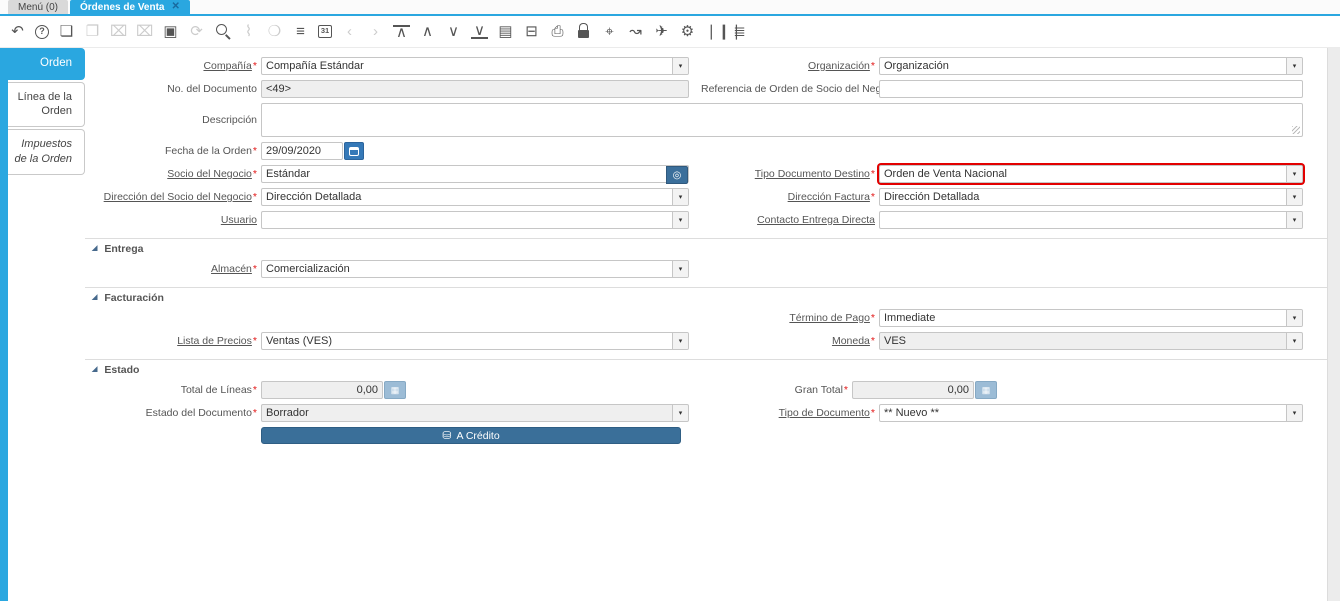 Image resolution: width=1340 pixels, height=601 pixels. What do you see at coordinates (322, 390) in the screenshot?
I see `total-lineas-input: 0,00` at bounding box center [322, 390].